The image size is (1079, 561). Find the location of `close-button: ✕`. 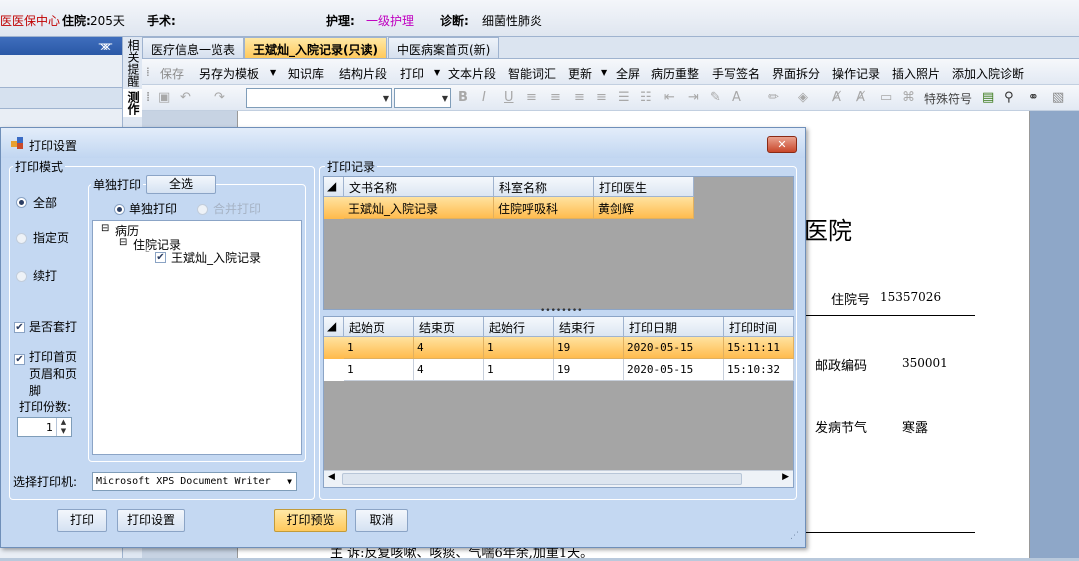

close-button: ✕ is located at coordinates (782, 144).